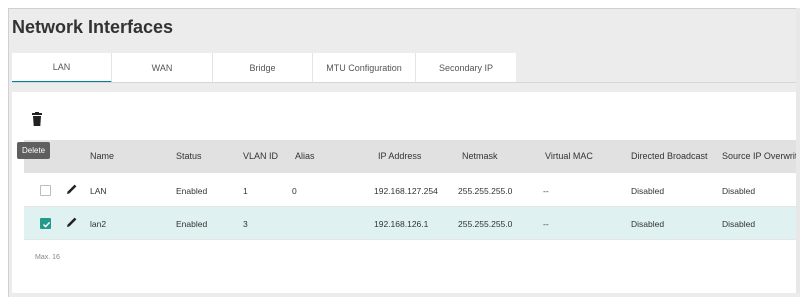  What do you see at coordinates (37, 119) in the screenshot?
I see `trash-icon` at bounding box center [37, 119].